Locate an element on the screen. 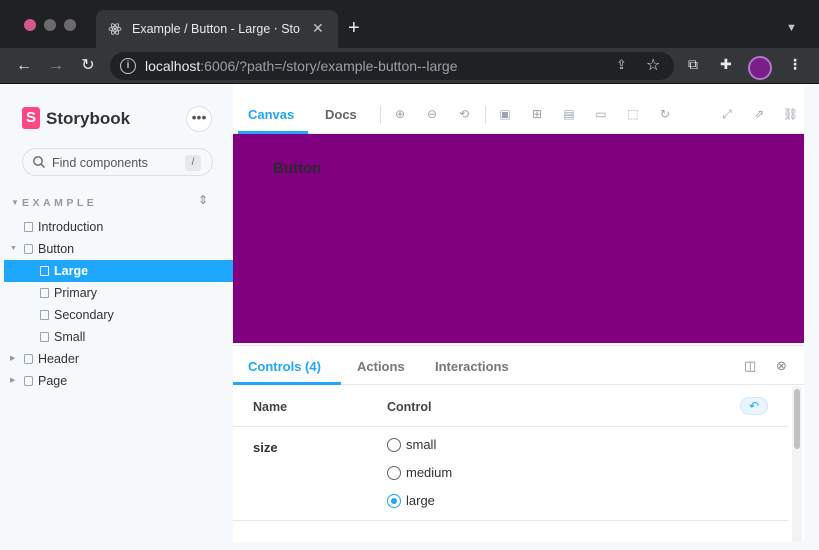 The height and width of the screenshot is (550, 819). open-new-tab-icon: ⇗ is located at coordinates (759, 114).